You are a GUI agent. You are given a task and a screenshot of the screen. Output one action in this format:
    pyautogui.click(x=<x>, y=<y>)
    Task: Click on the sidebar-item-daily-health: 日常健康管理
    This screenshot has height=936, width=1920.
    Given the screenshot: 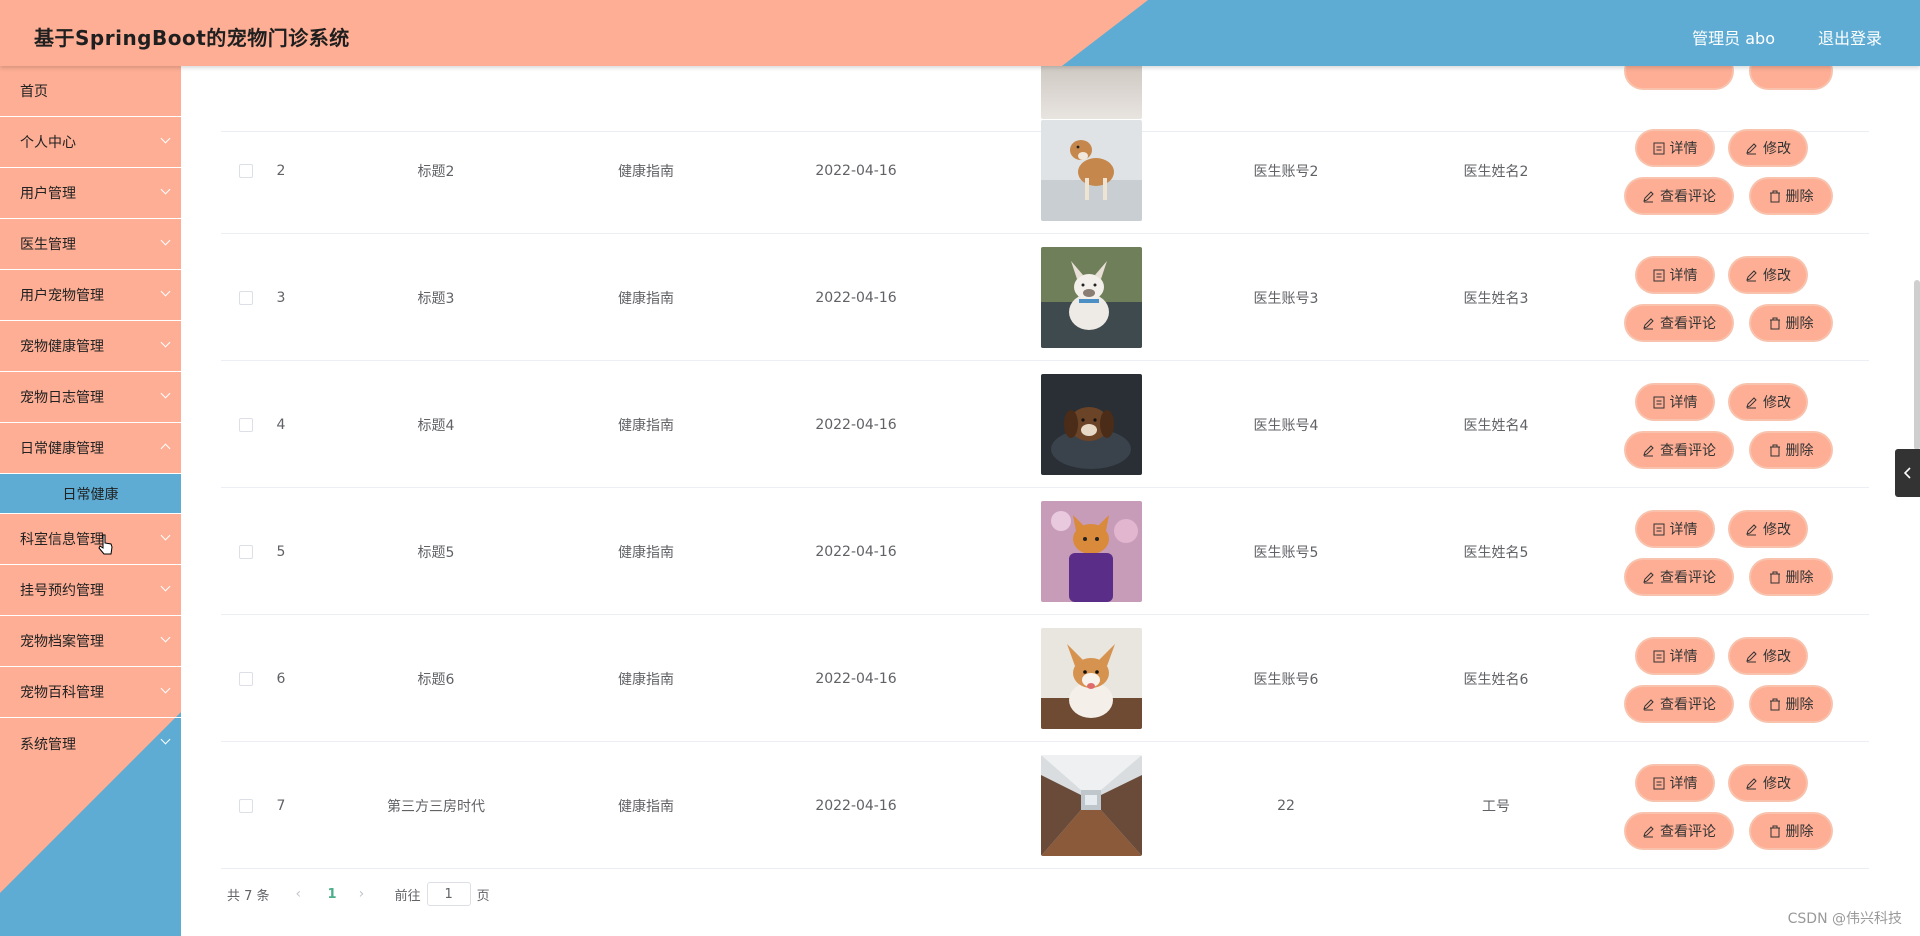 What is the action you would take?
    pyautogui.click(x=90, y=448)
    